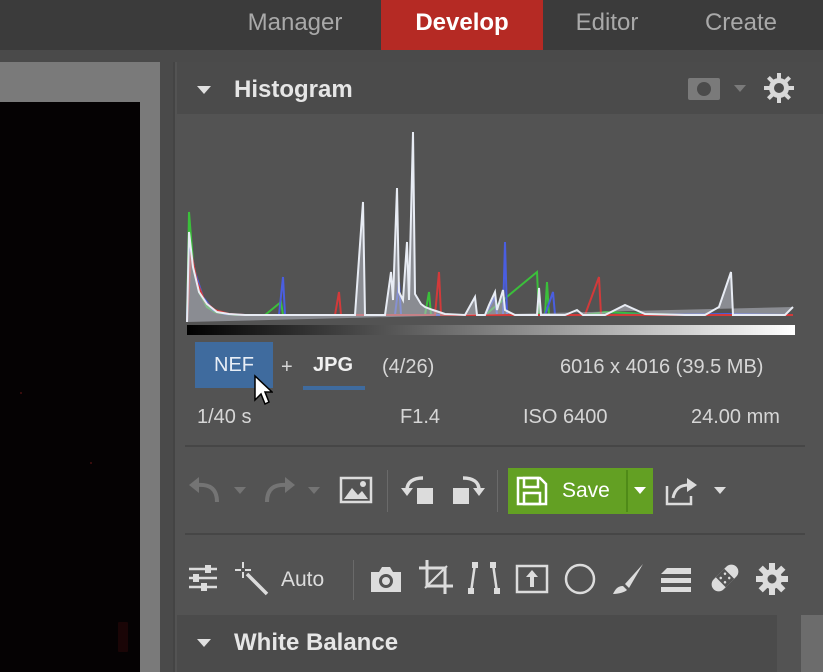 The height and width of the screenshot is (672, 823). What do you see at coordinates (240, 491) in the screenshot?
I see `undo-dropdown-icon` at bounding box center [240, 491].